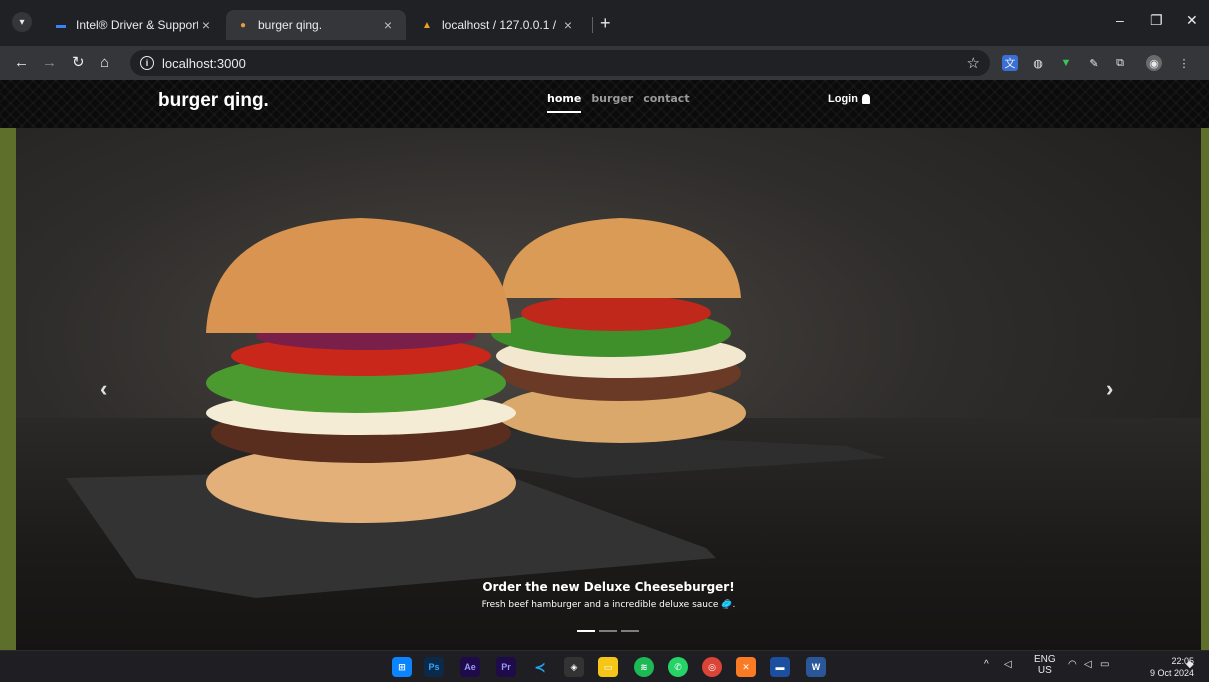 This screenshot has height=682, width=1209. What do you see at coordinates (552, 63) in the screenshot?
I see `url-input` at bounding box center [552, 63].